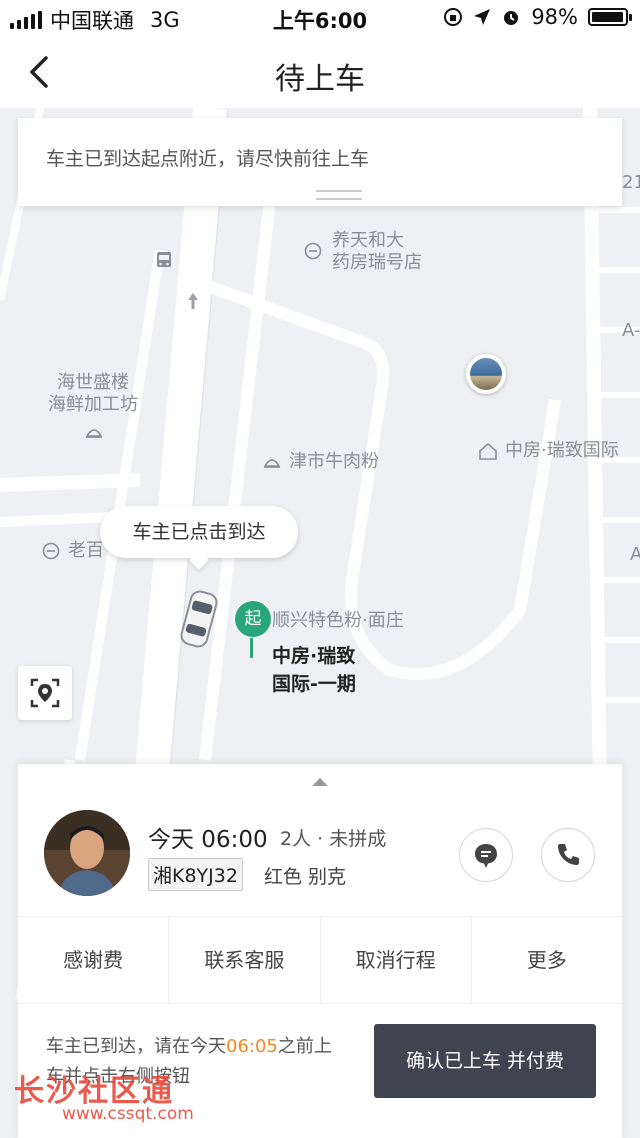 The image size is (640, 1138). I want to click on message-button, so click(486, 855).